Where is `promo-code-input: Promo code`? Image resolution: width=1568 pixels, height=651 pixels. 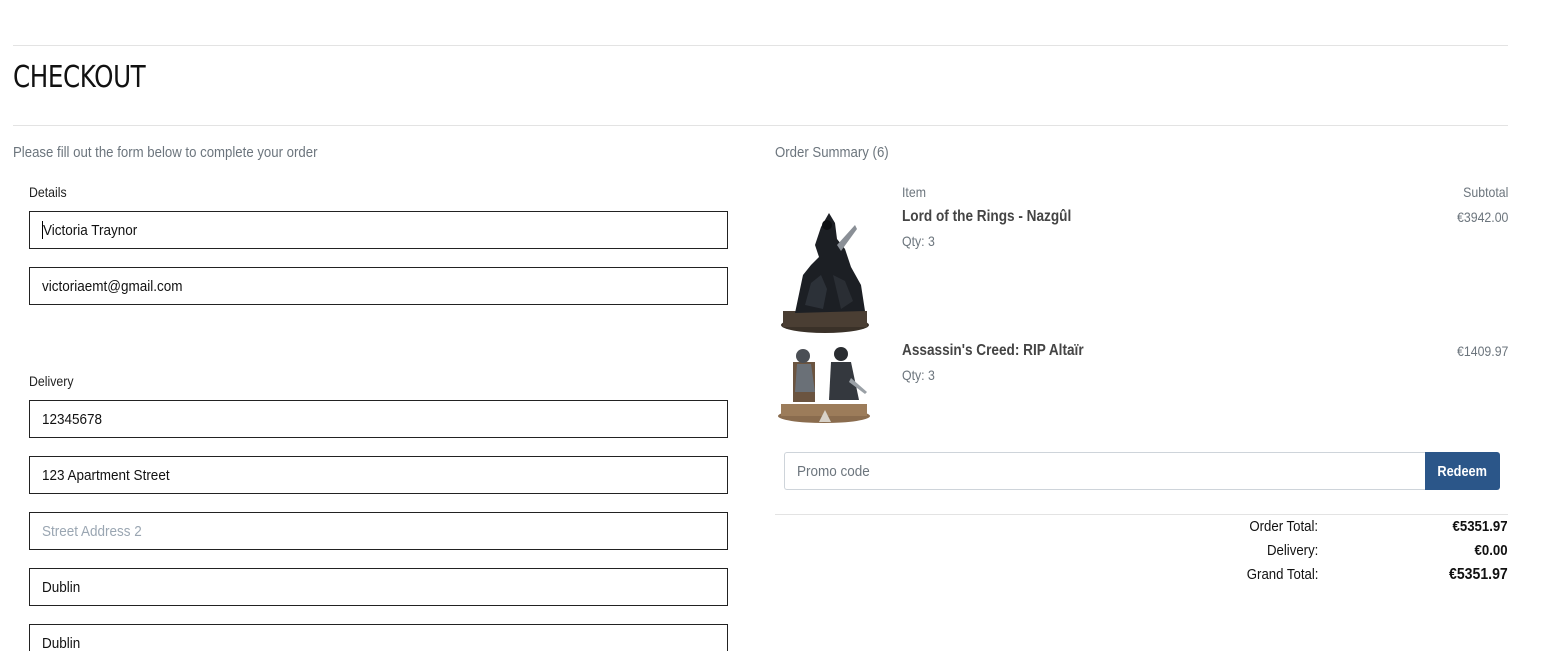
promo-code-input: Promo code is located at coordinates (1104, 471).